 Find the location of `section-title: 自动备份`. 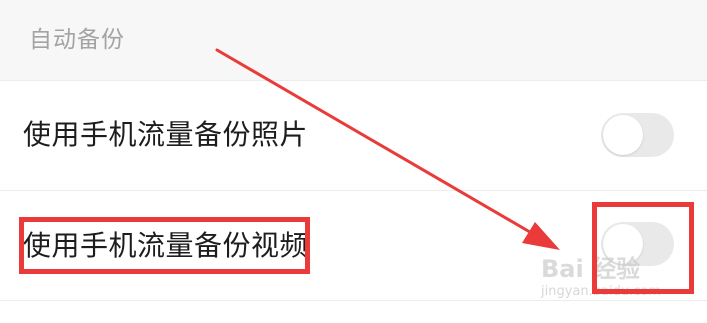

section-title: 自动备份 is located at coordinates (77, 40).